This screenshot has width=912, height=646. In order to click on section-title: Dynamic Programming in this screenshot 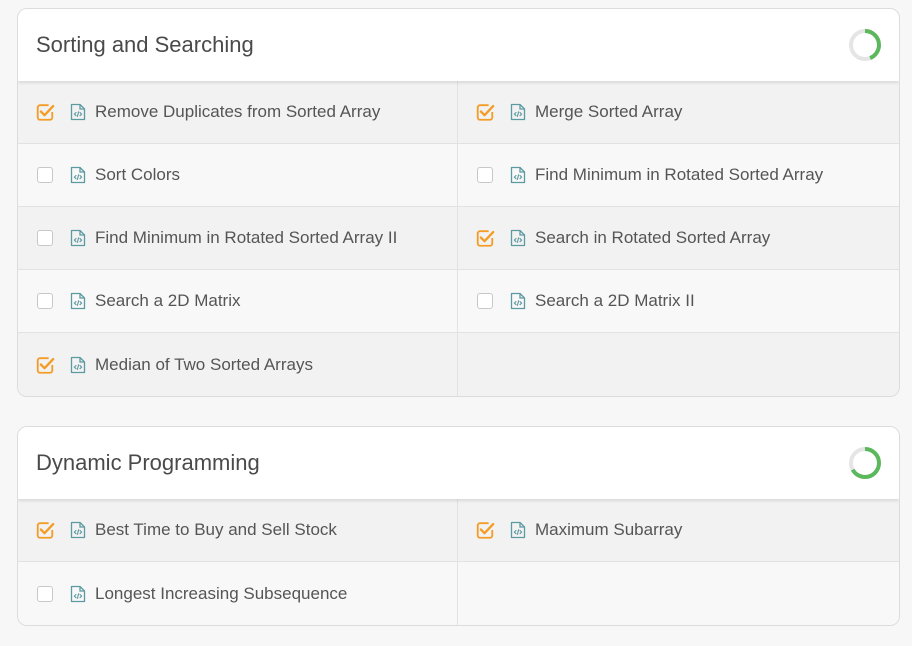, I will do `click(148, 462)`.